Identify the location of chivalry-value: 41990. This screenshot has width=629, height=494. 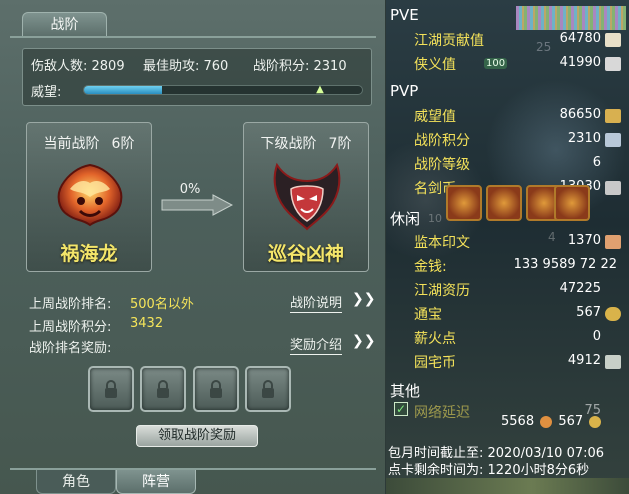
(580, 62).